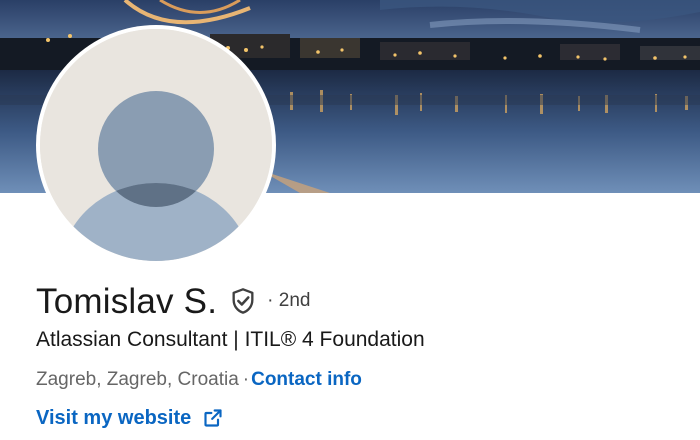  What do you see at coordinates (243, 301) in the screenshot?
I see `shield-check-icon` at bounding box center [243, 301].